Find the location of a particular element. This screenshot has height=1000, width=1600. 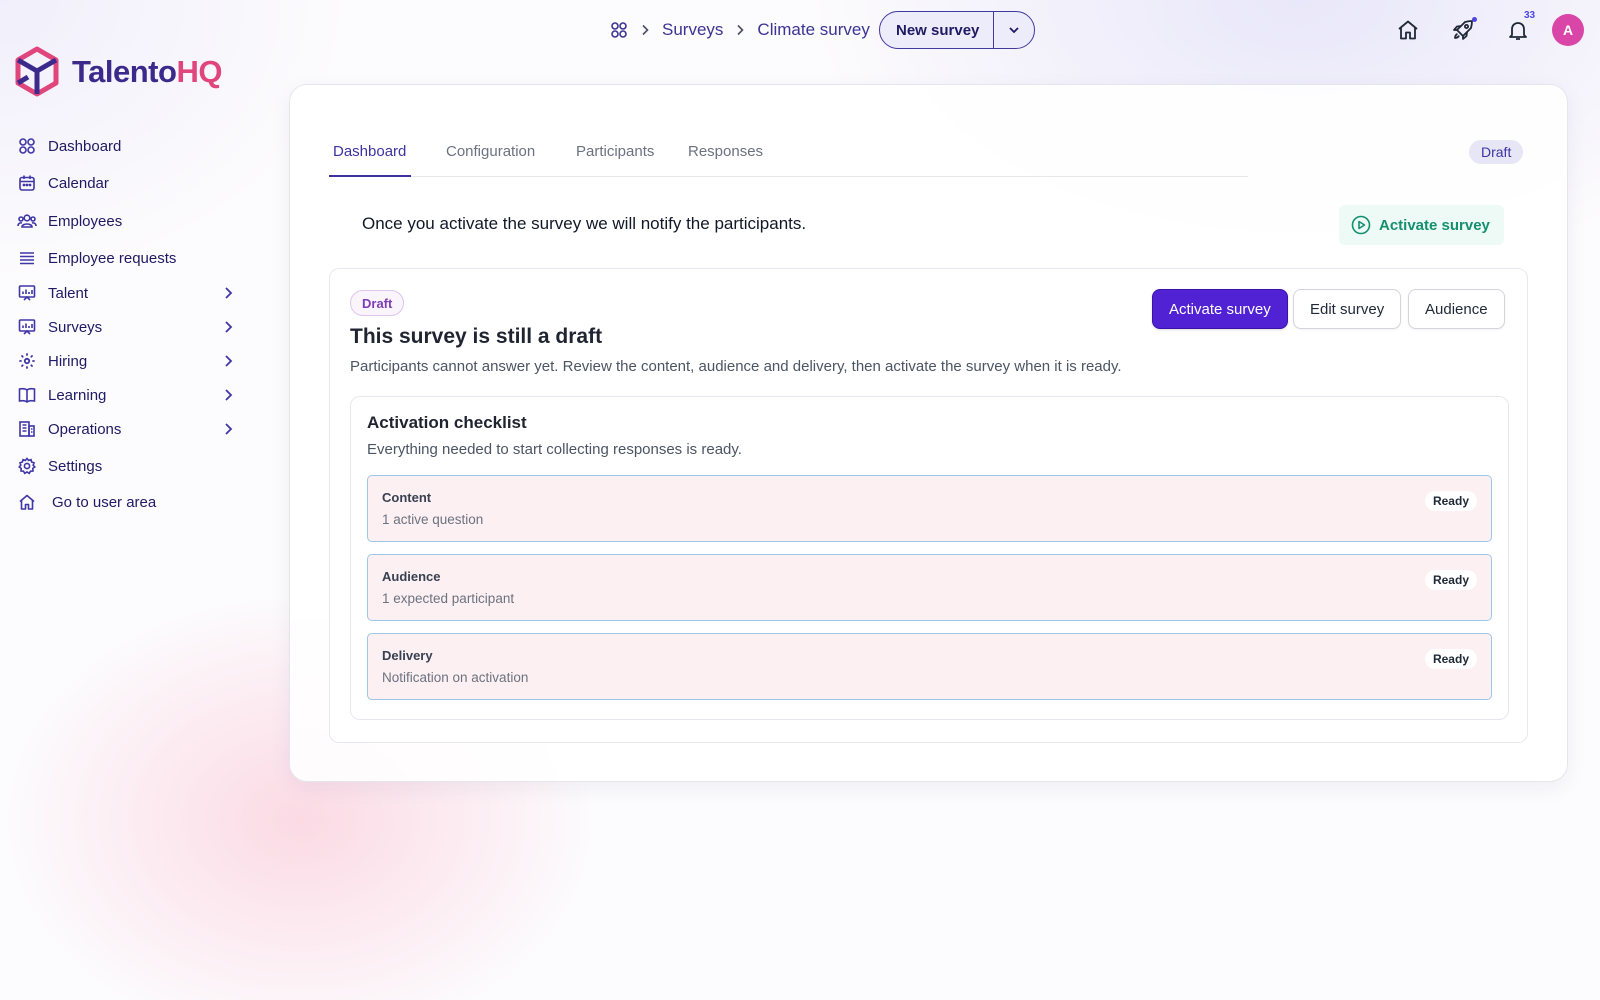

checklist-item-content: Content 1 active question Ready is located at coordinates (929, 508).